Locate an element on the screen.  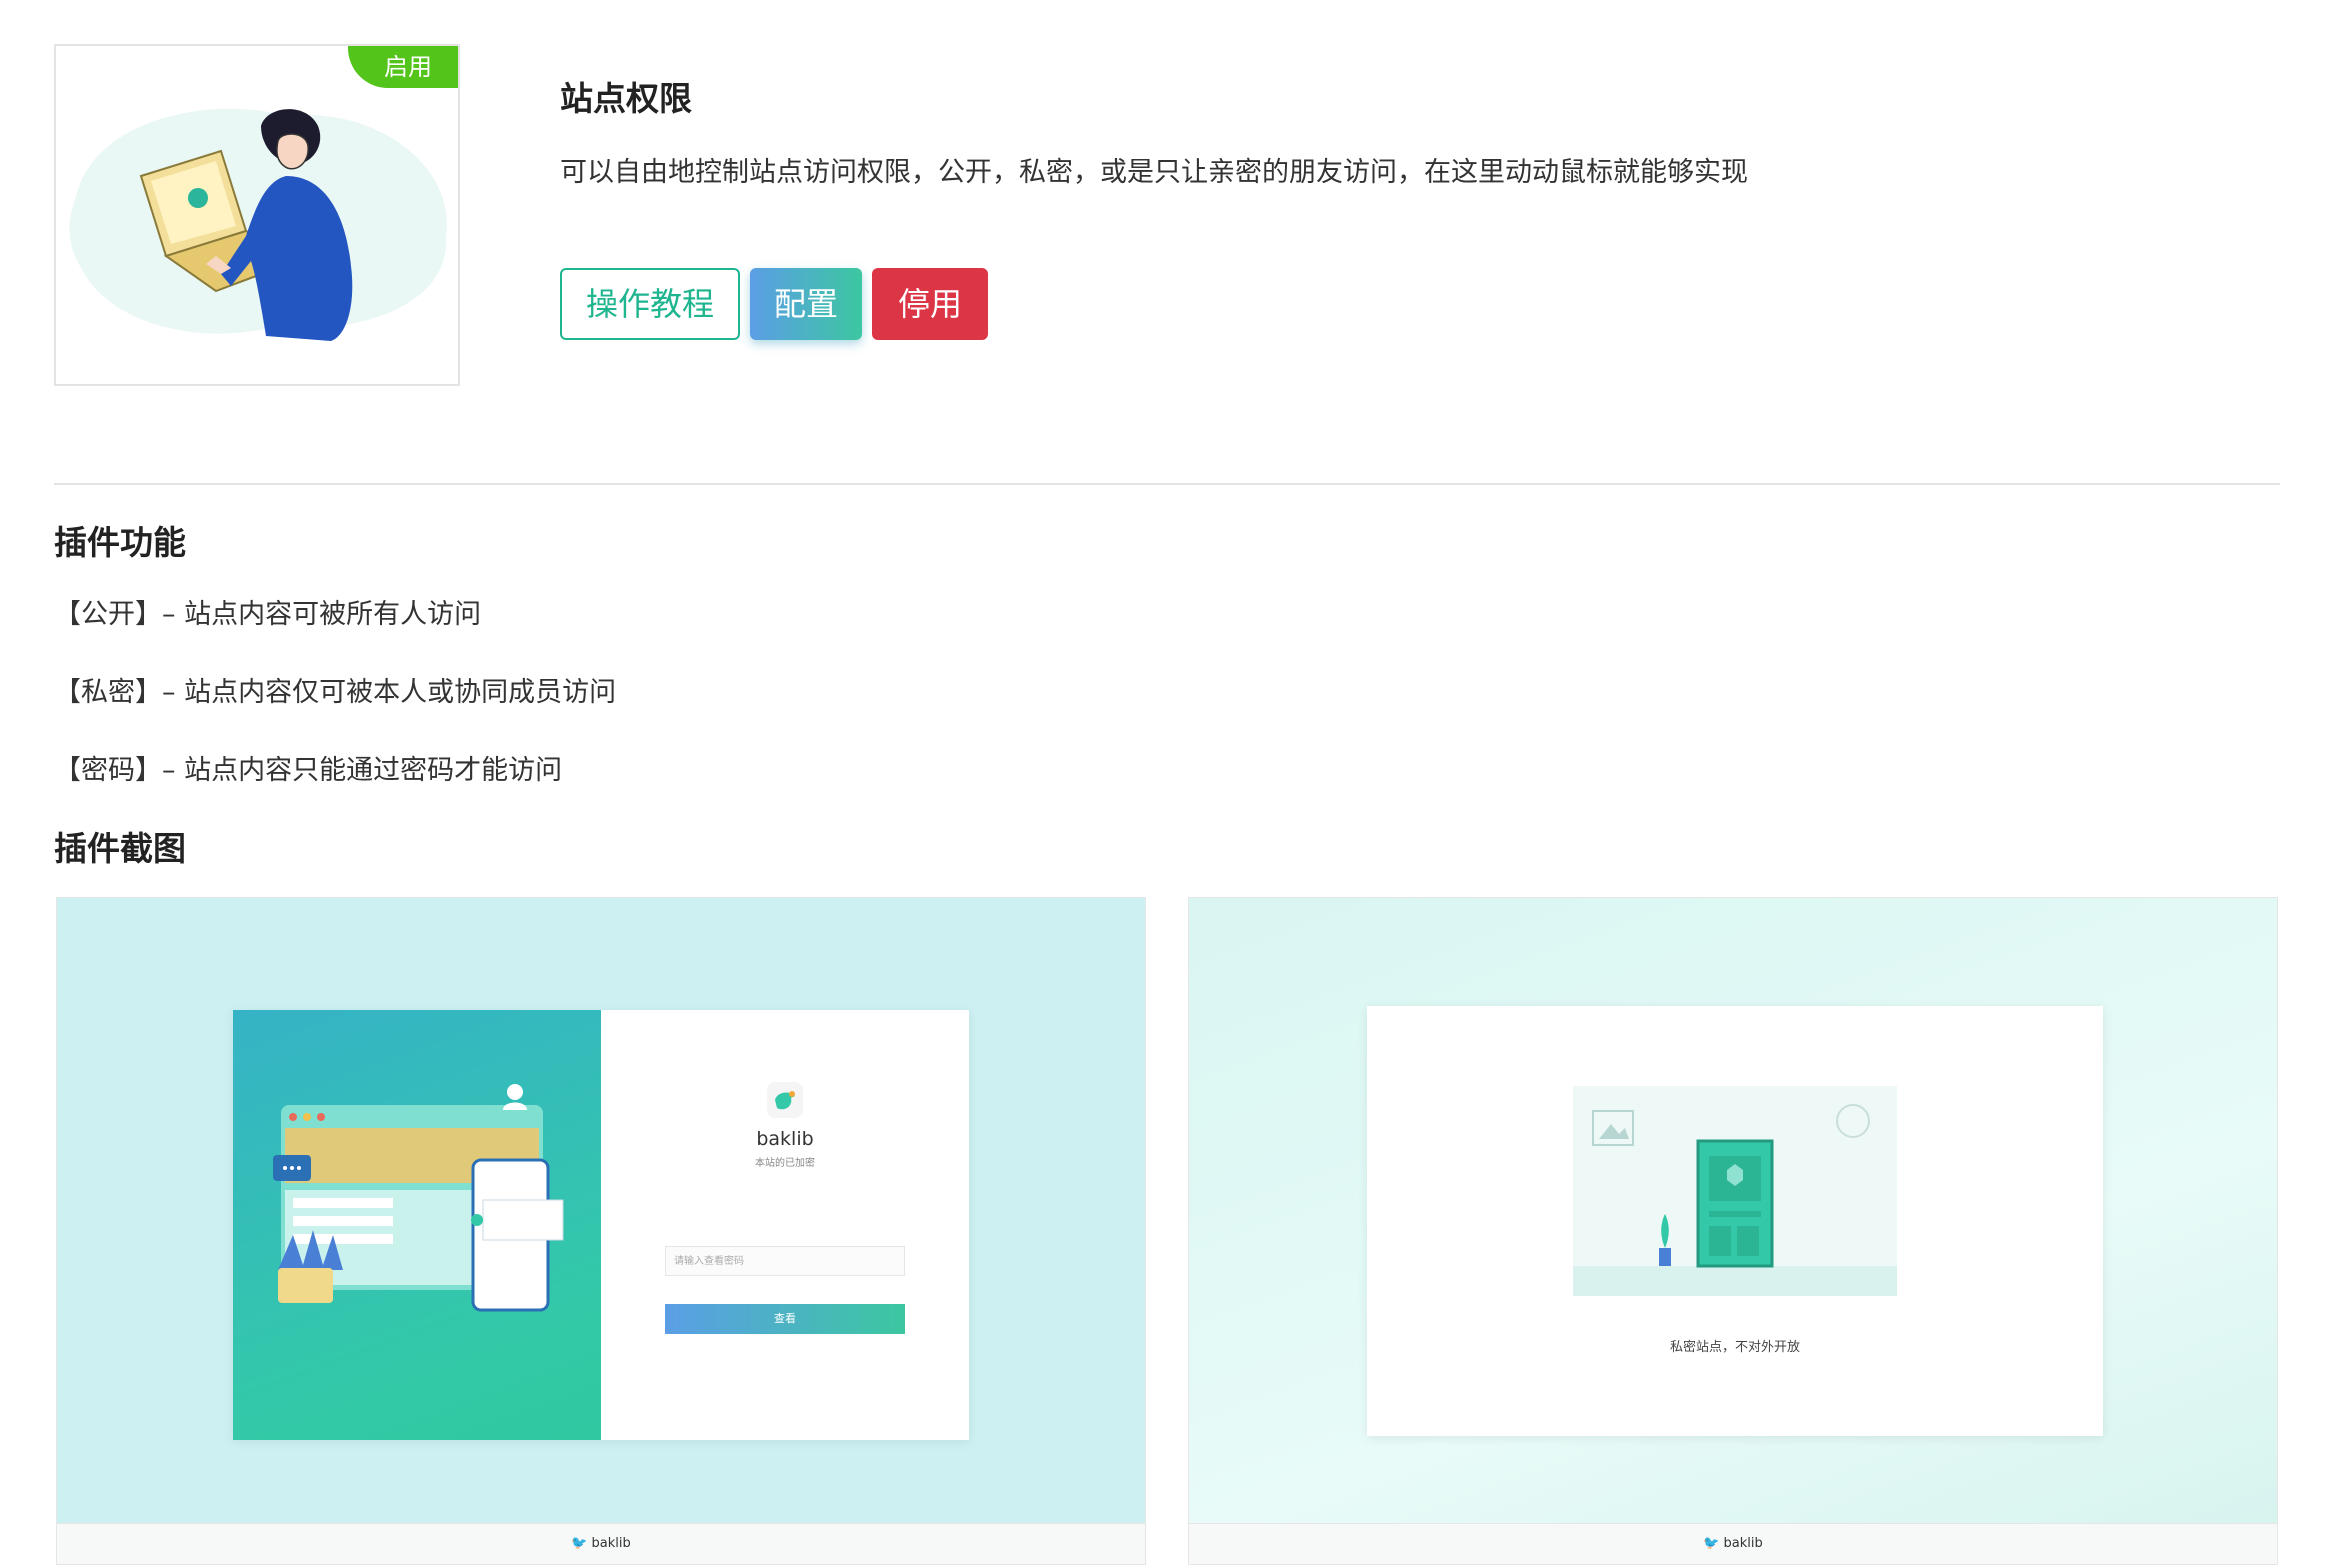
password-input: 请输入查看密码 is located at coordinates (785, 1261).